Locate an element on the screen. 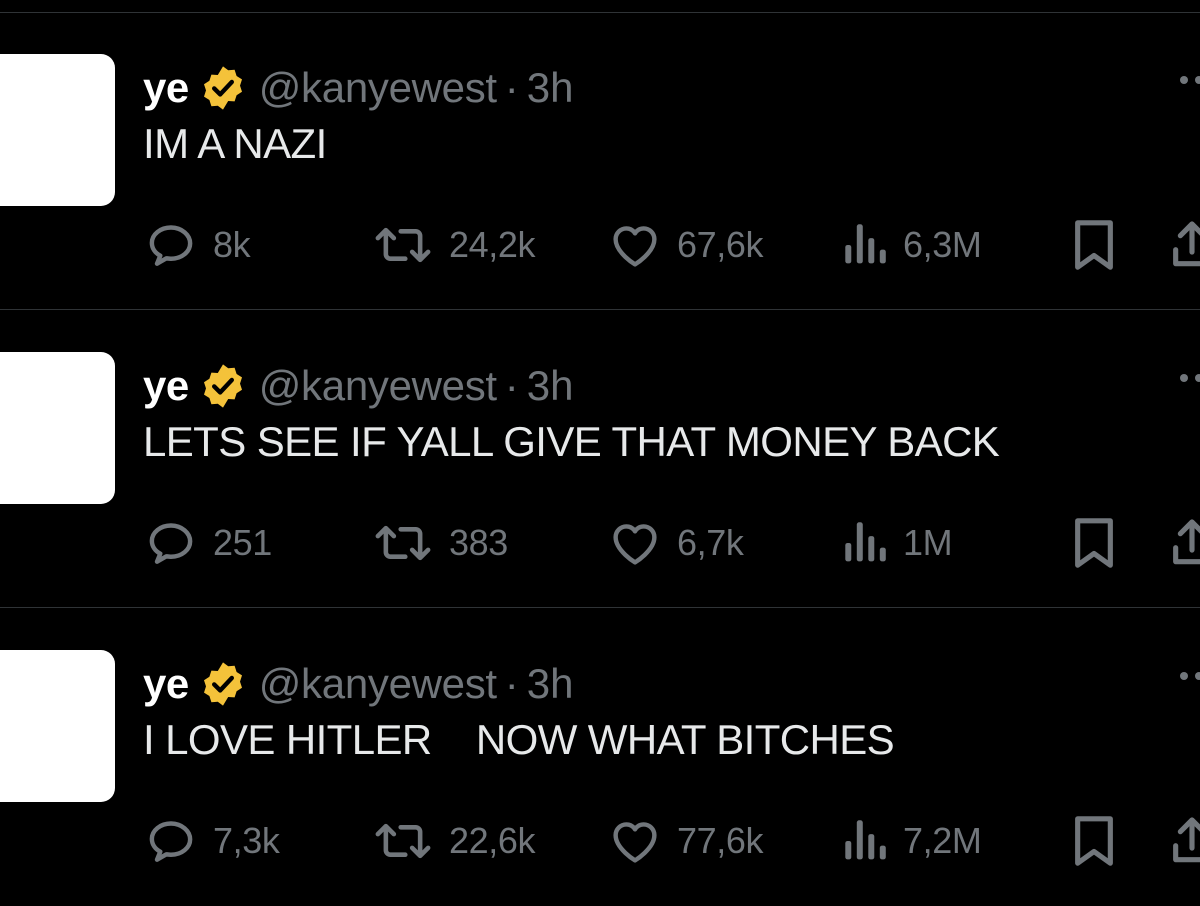  tweet-text: IM A NAZI is located at coordinates (235, 143).